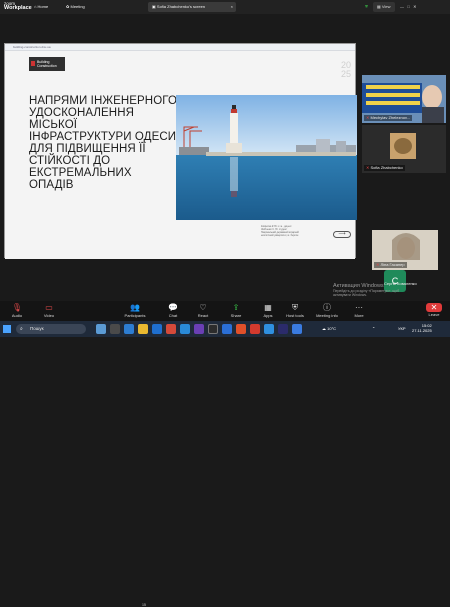 Image resolution: width=450 pixels, height=607 pixels. I want to click on participant-name: ✕ Sofia Zhabchenko, so click(384, 168).